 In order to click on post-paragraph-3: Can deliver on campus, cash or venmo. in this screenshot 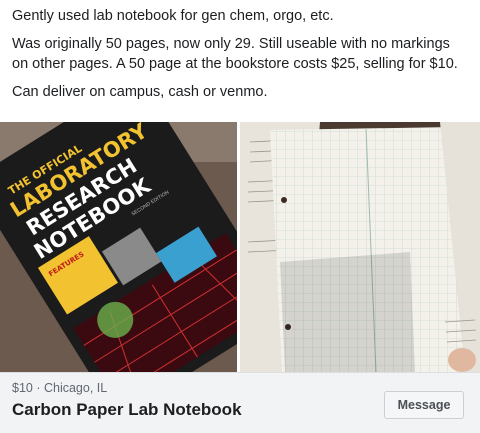, I will do `click(140, 92)`.